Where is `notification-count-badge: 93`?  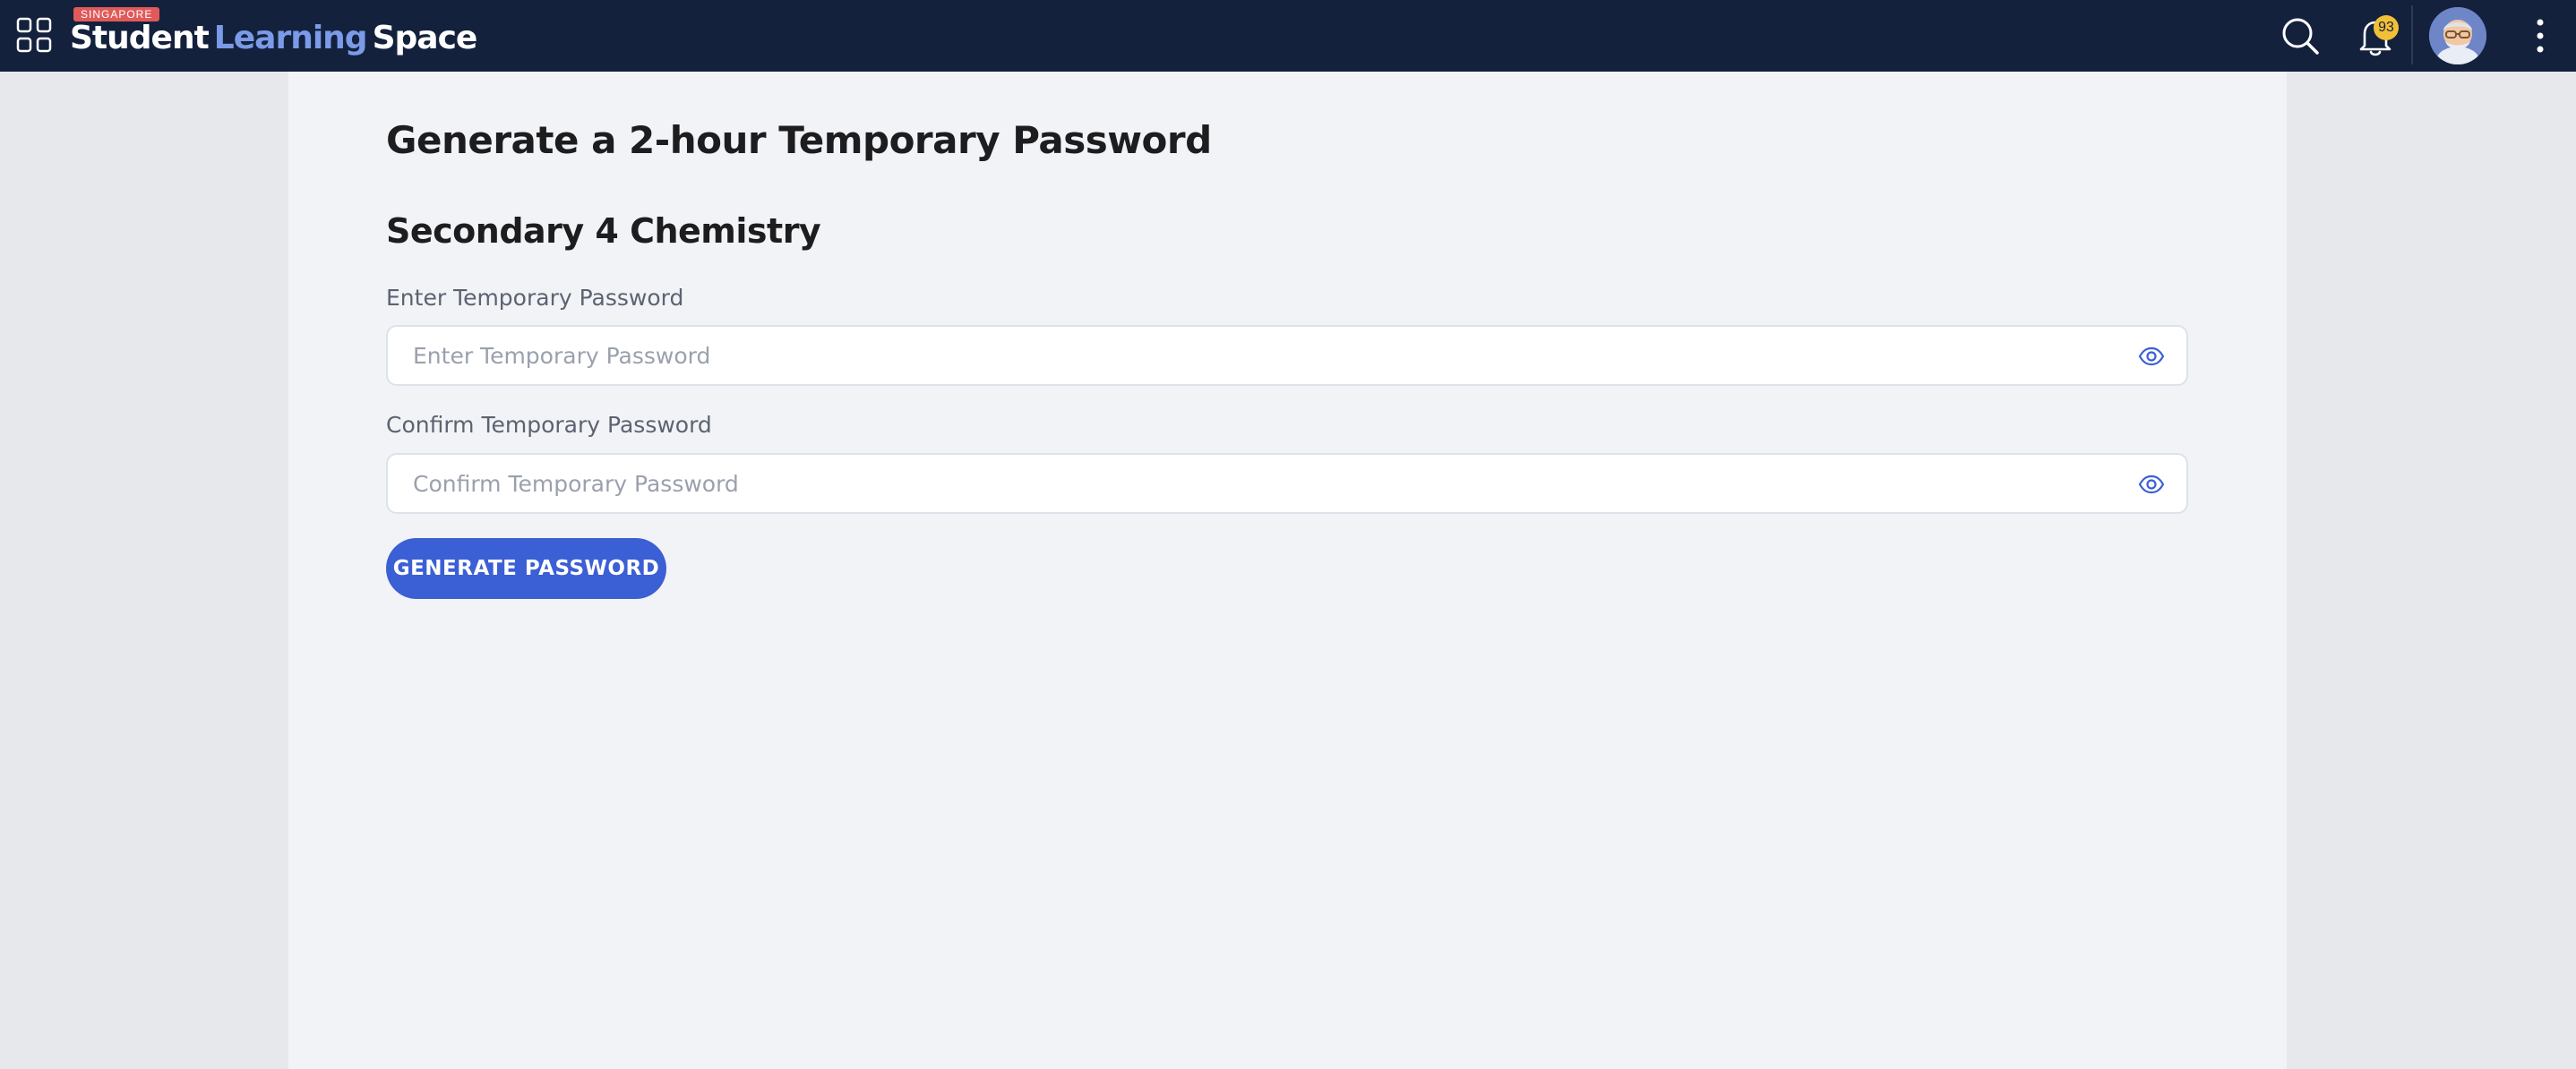
notification-count-badge: 93 is located at coordinates (2386, 28).